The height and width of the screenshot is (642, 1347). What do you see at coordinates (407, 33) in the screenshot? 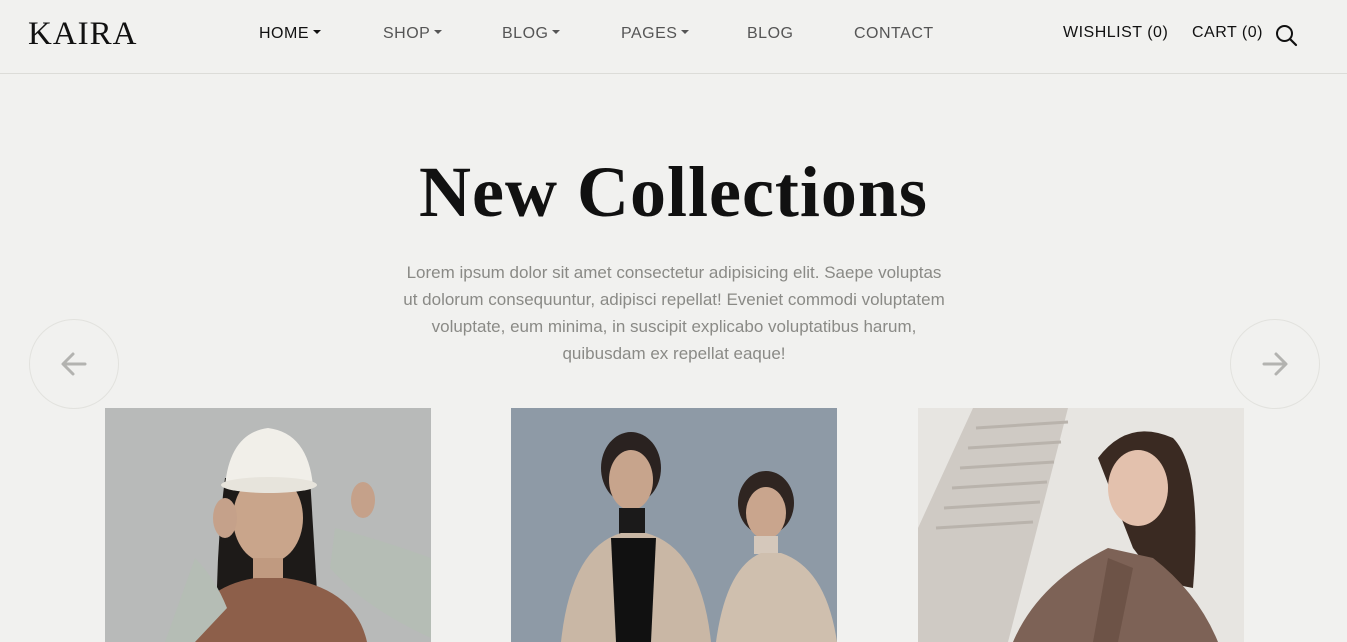
I see `nav-item-label: SHOP` at bounding box center [407, 33].